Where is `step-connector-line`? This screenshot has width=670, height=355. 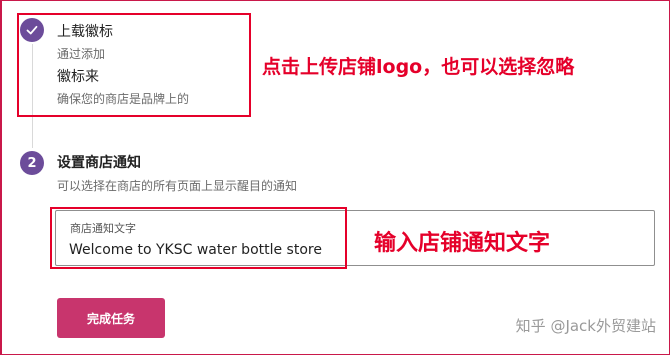 step-connector-line is located at coordinates (32, 96).